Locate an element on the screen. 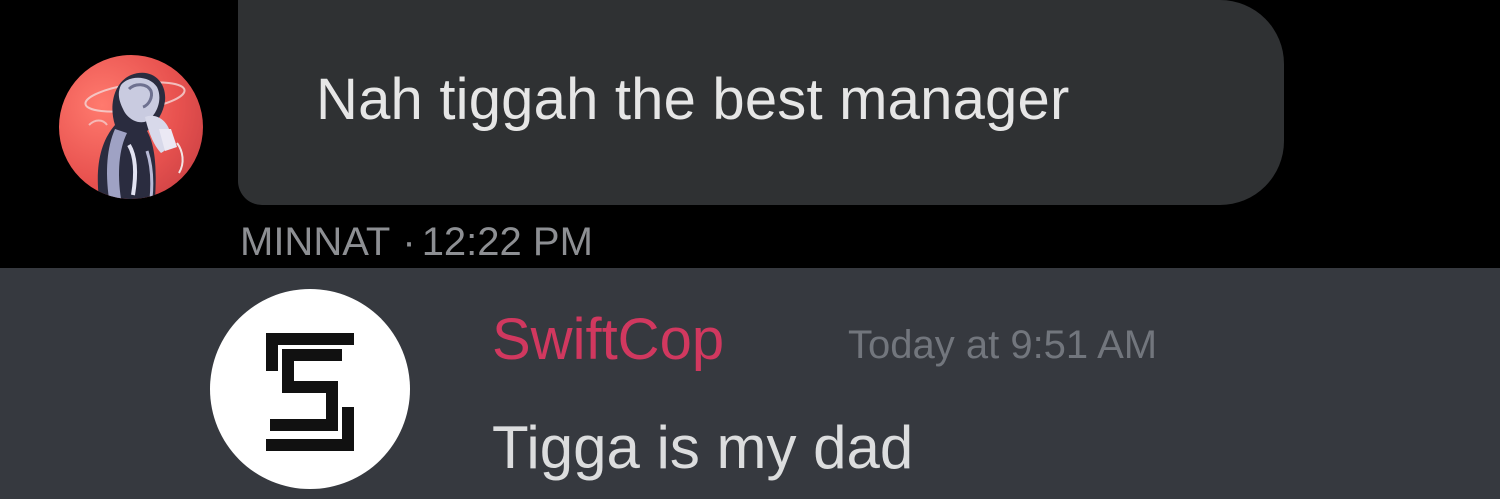 The image size is (1500, 499). timestamp: Today at 9:51 AM is located at coordinates (1003, 345).